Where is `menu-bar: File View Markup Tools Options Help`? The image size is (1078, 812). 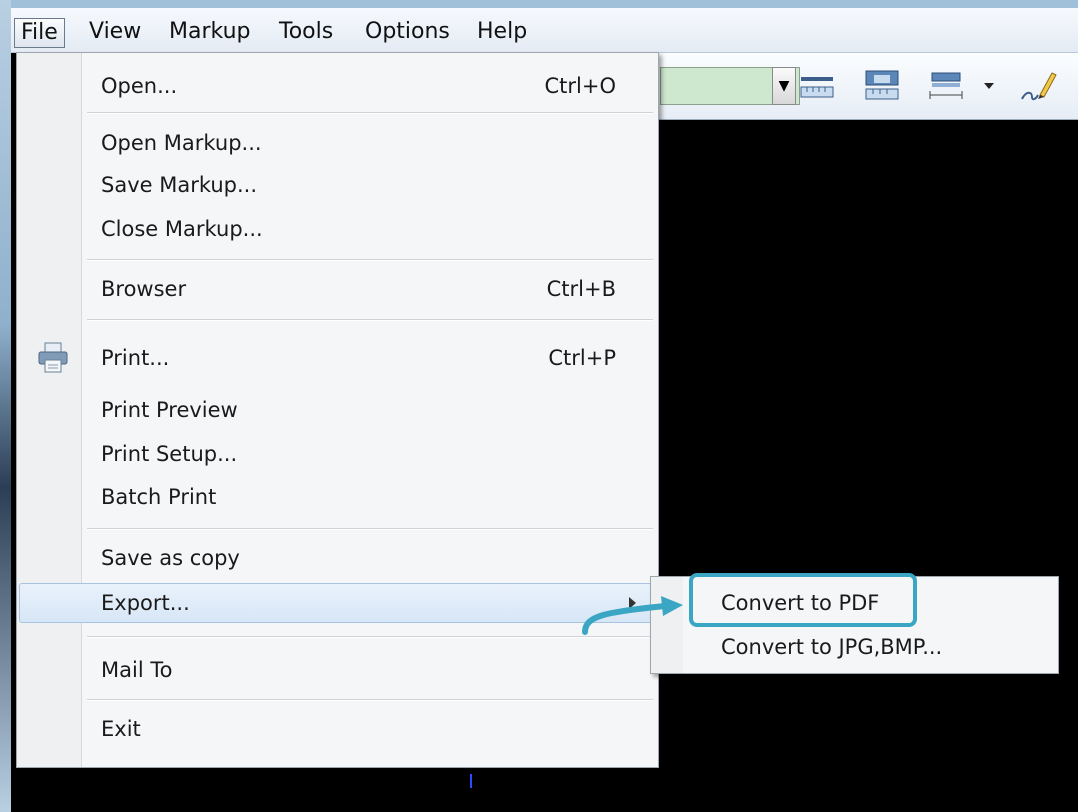 menu-bar: File View Markup Tools Options Help is located at coordinates (544, 30).